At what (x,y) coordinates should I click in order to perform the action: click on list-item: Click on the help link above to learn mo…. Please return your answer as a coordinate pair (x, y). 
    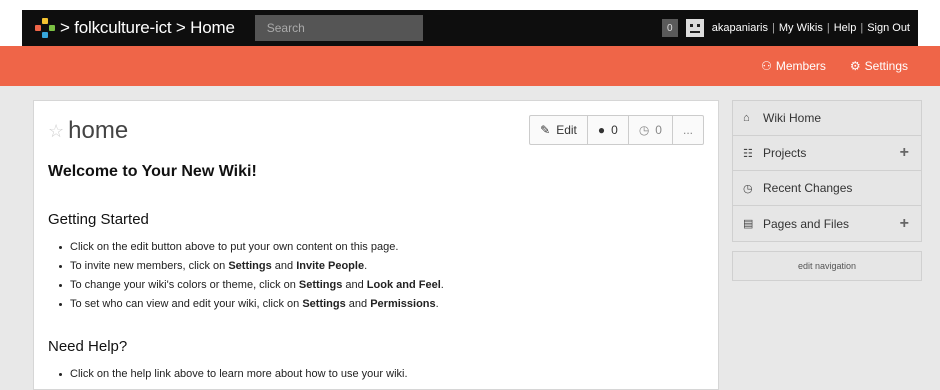
    Looking at the image, I should click on (233, 374).